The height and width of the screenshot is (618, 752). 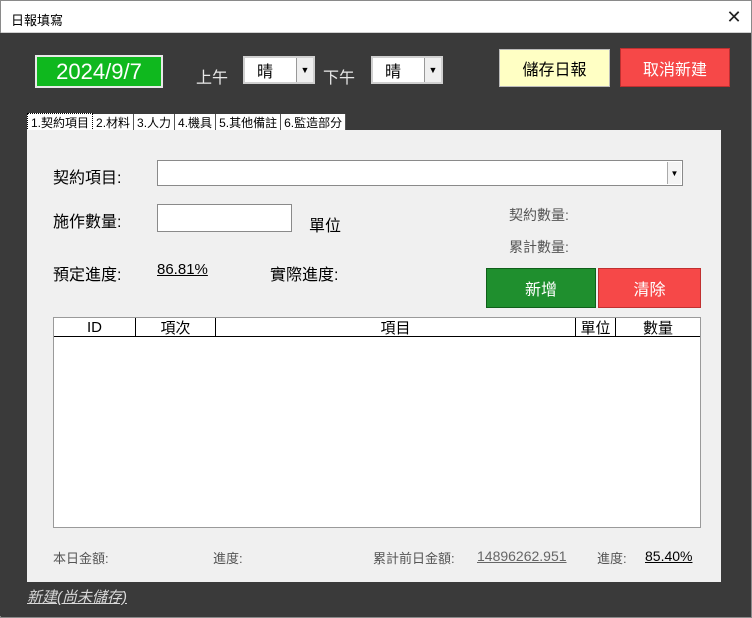 I want to click on today-amount-label: 本日金額:, so click(x=81, y=558).